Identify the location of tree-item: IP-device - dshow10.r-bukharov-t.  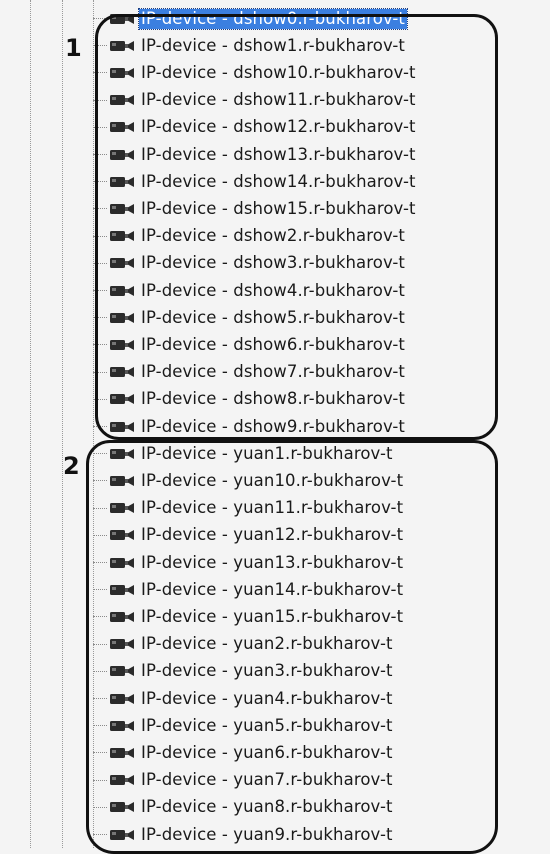
(254, 72).